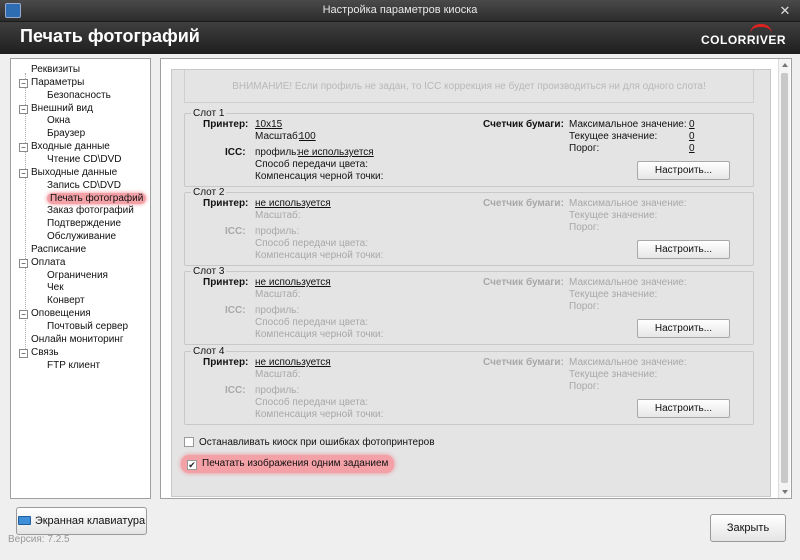  I want to click on tree-item: Расписание, so click(58, 249).